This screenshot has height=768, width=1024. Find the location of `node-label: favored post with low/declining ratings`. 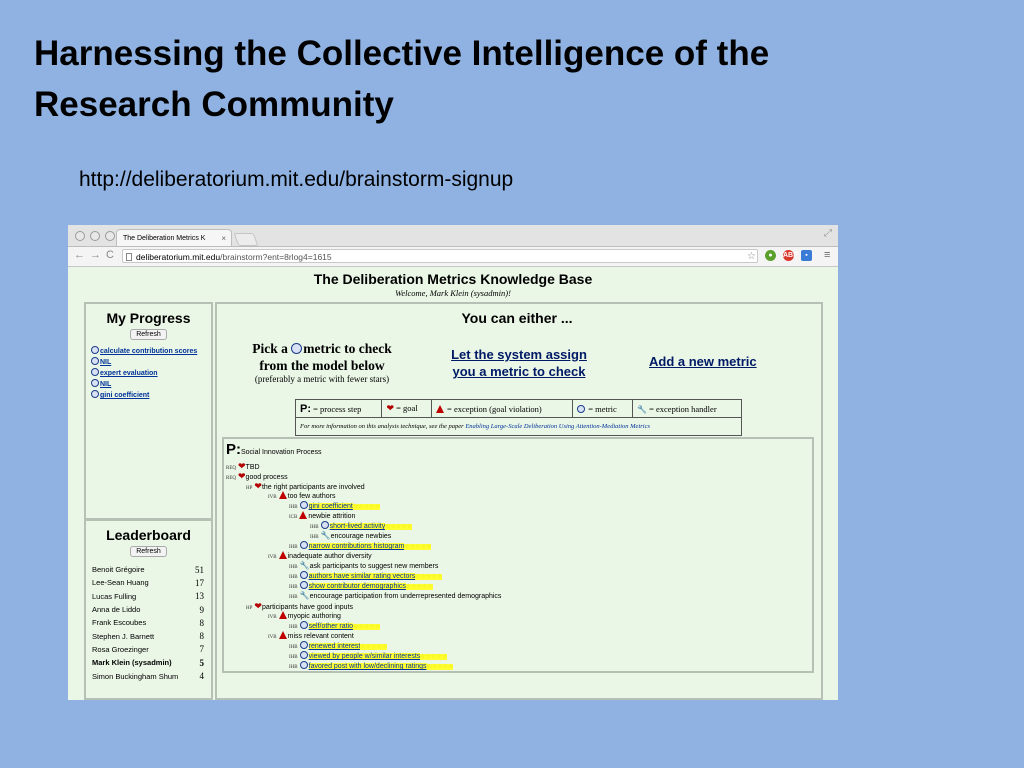

node-label: favored post with low/declining ratings is located at coordinates (367, 666).